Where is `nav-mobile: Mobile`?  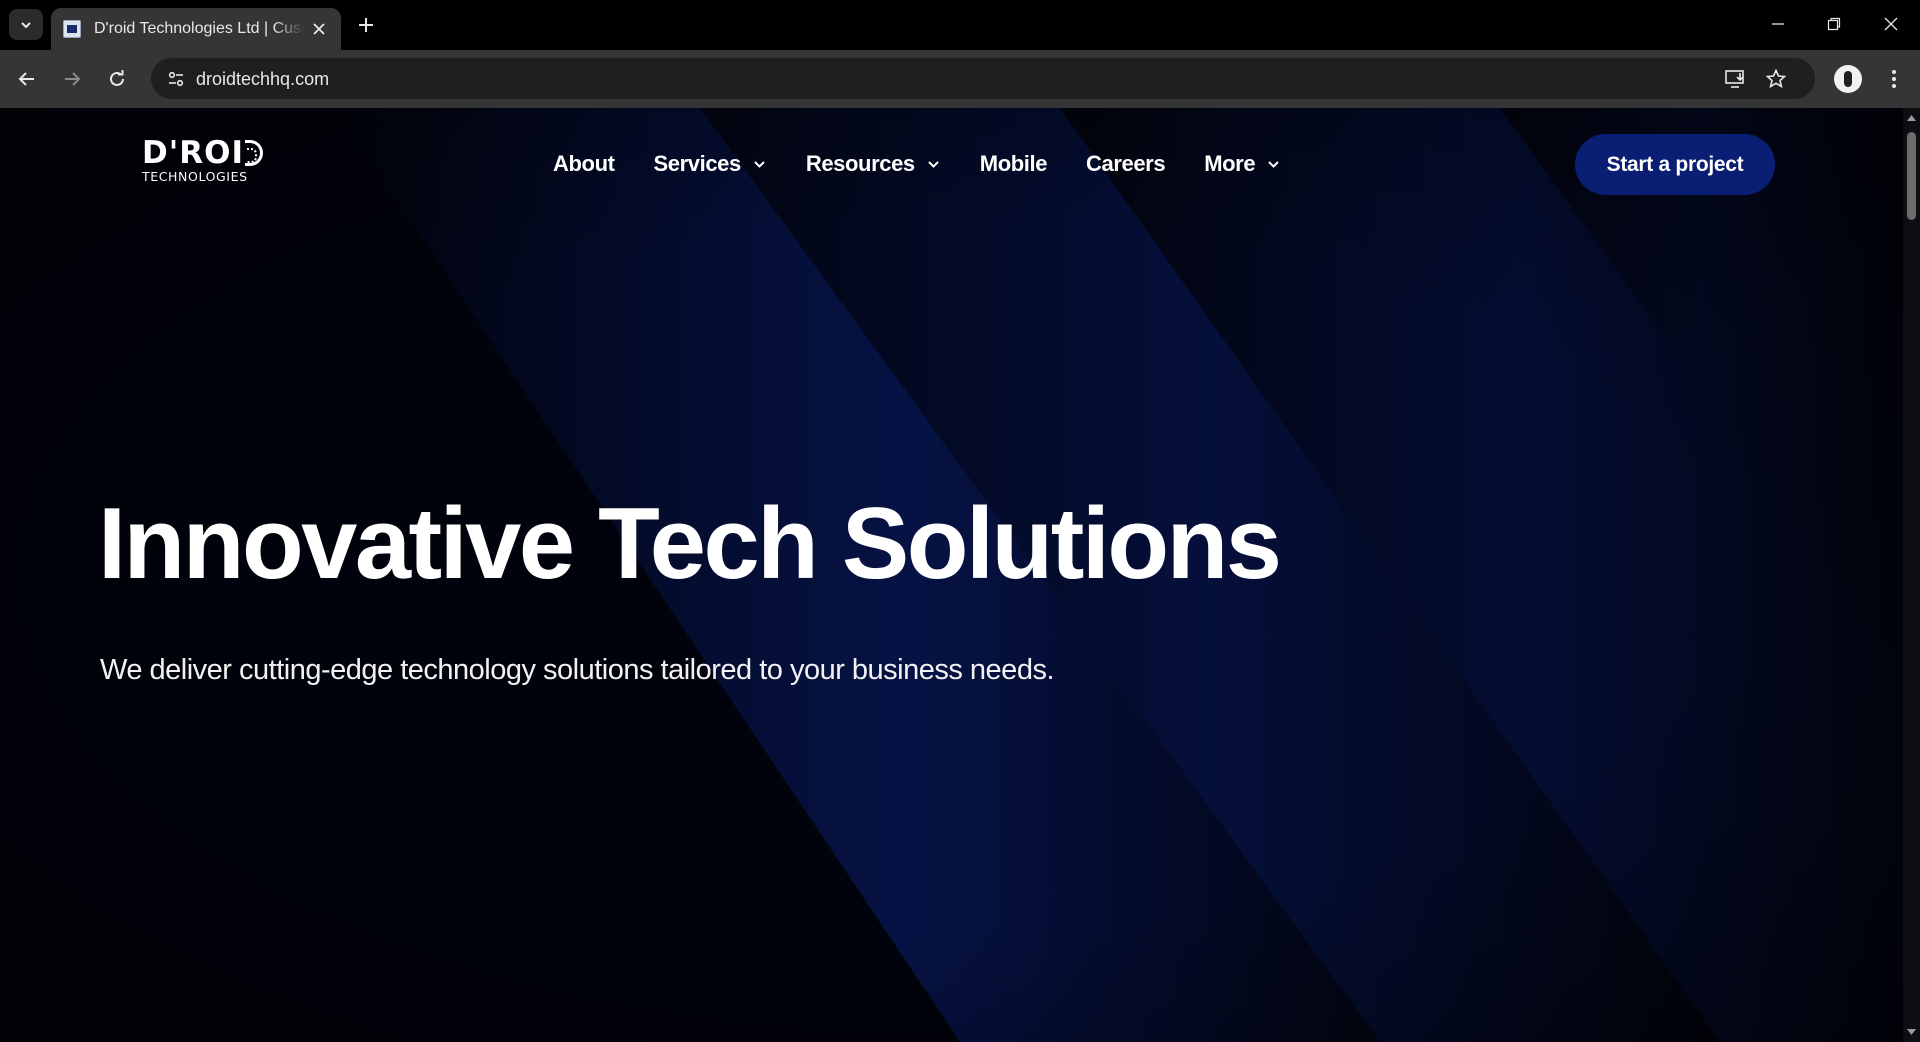 nav-mobile: Mobile is located at coordinates (1013, 164).